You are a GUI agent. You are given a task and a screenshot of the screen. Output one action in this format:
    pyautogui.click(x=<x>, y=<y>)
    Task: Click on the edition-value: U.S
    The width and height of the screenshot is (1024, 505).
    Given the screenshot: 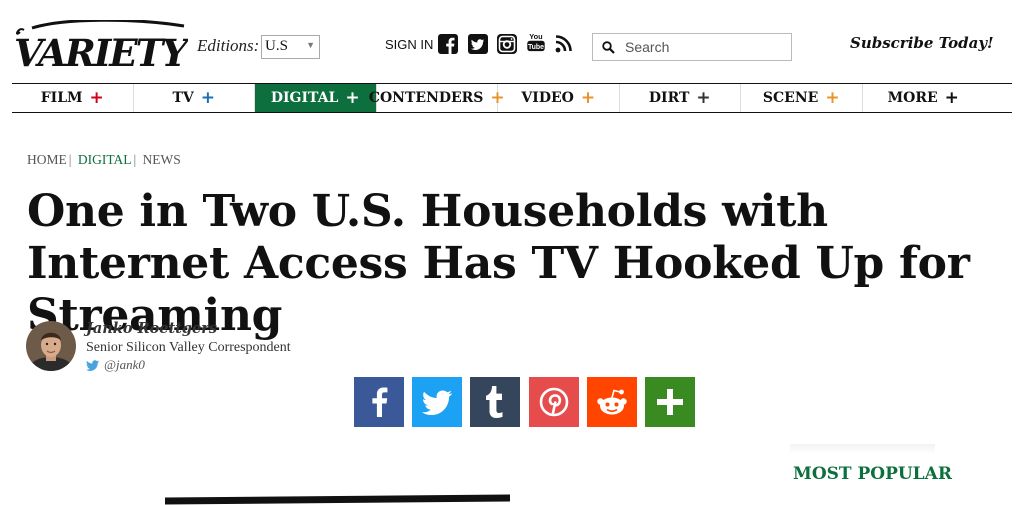 What is the action you would take?
    pyautogui.click(x=276, y=46)
    